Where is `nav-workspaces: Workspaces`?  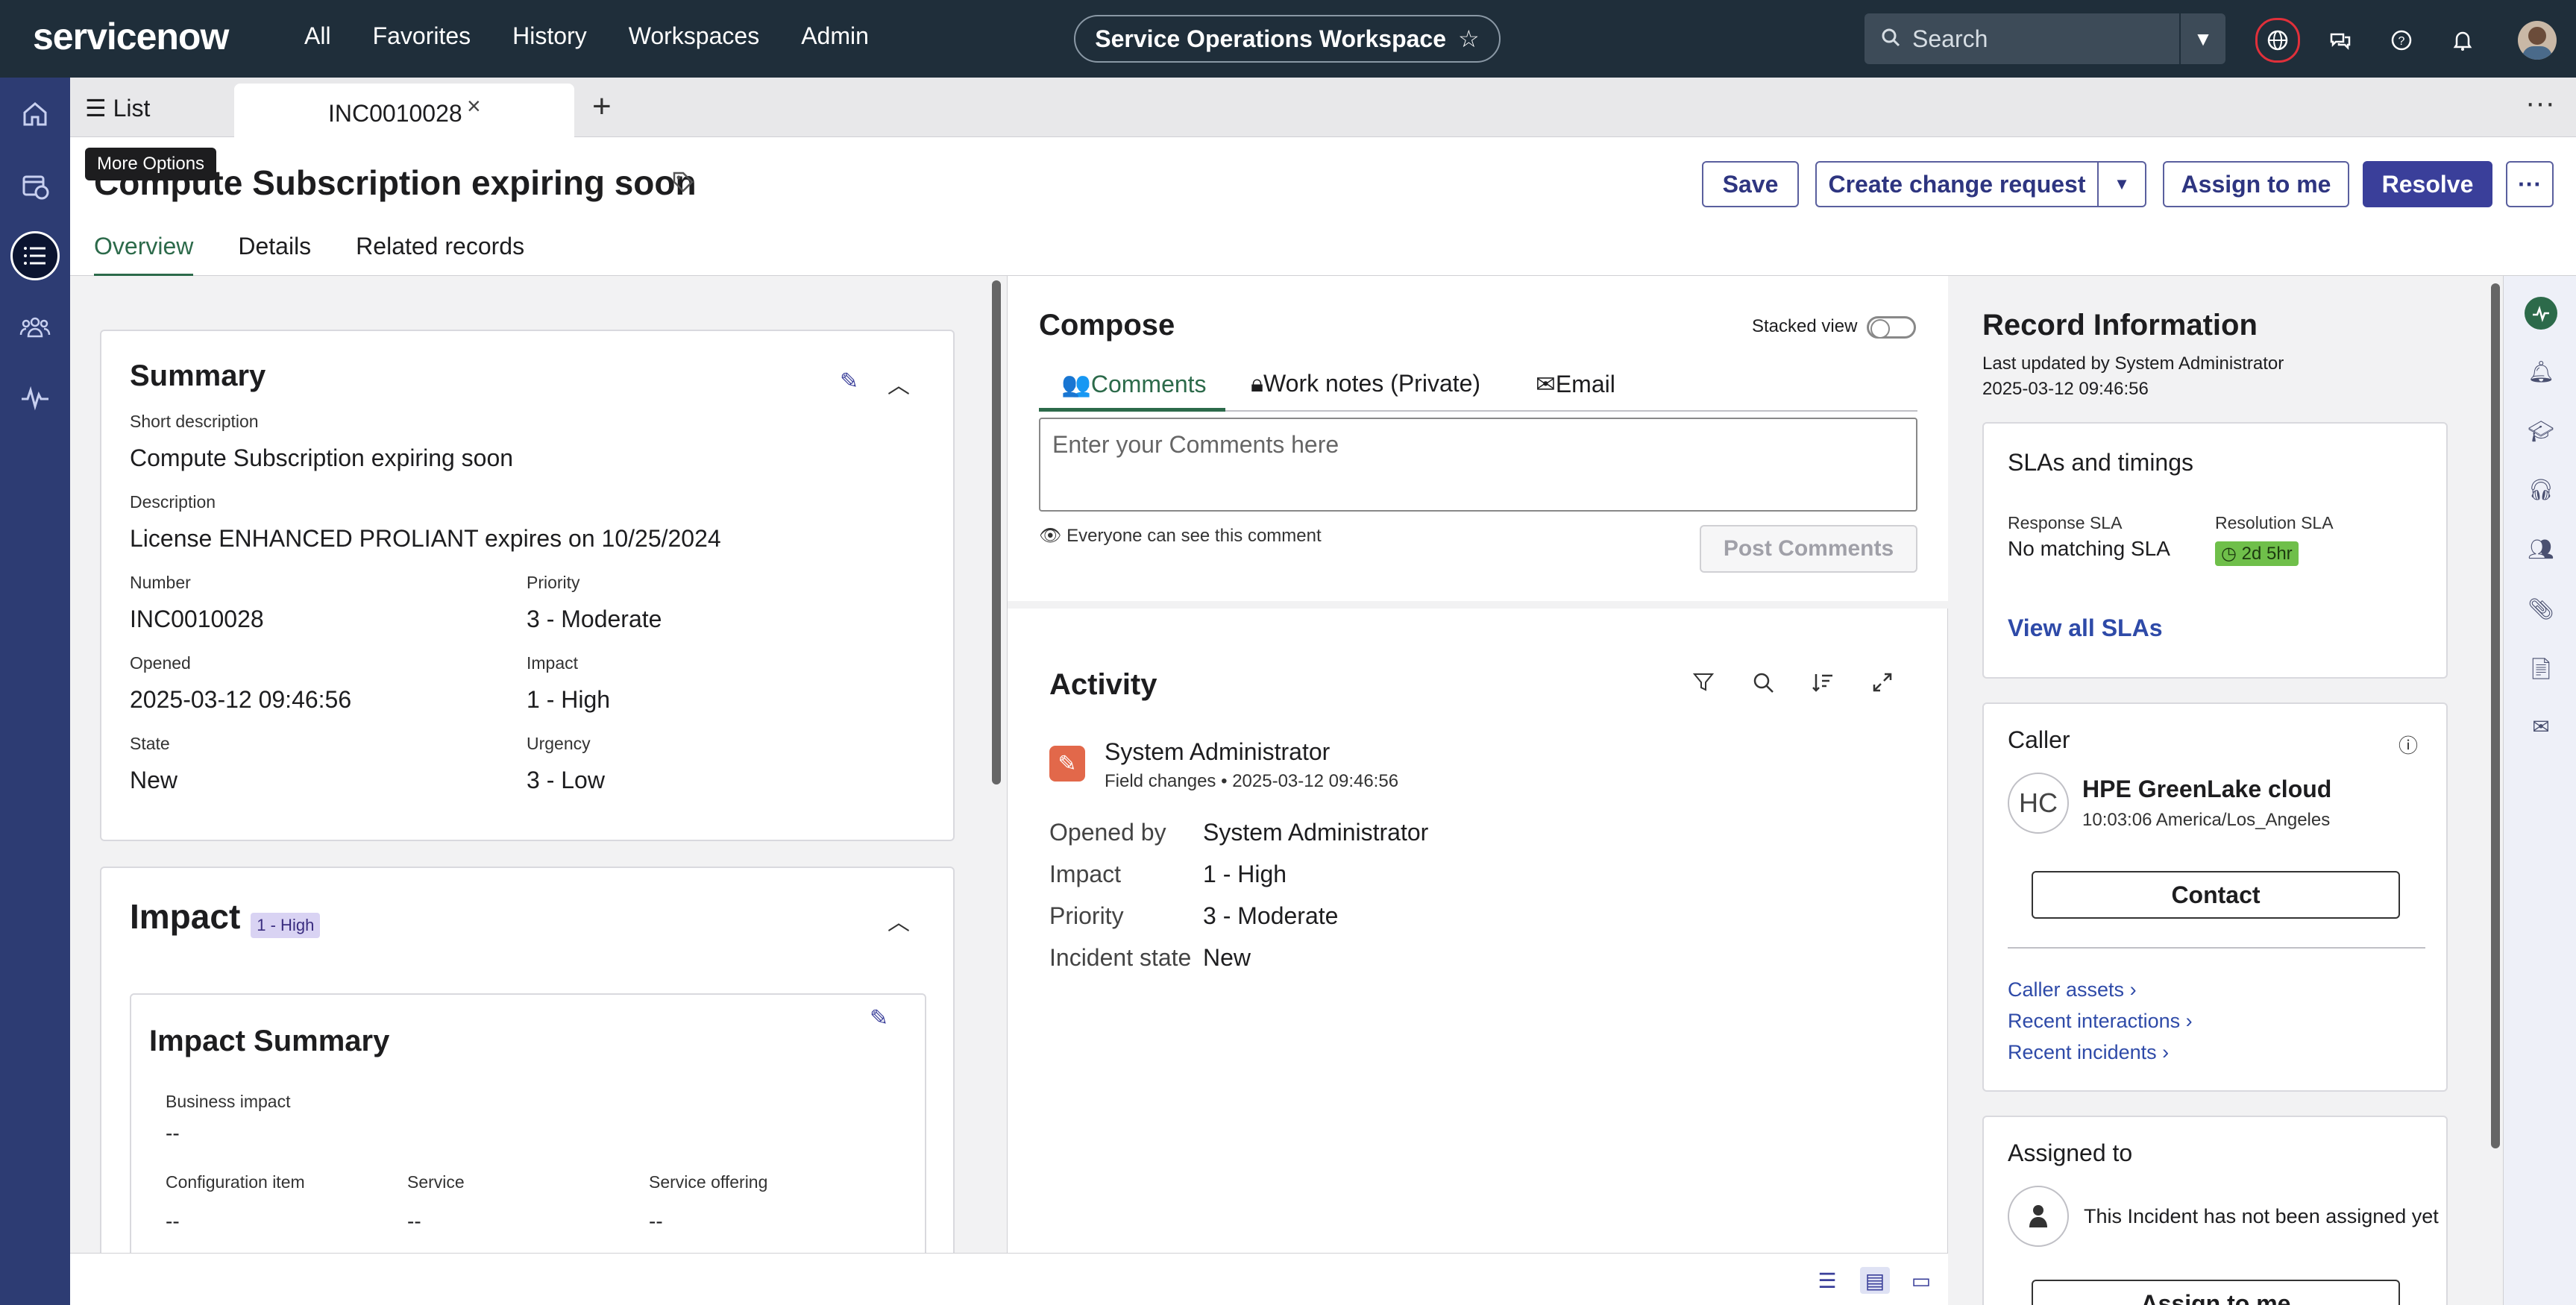 nav-workspaces: Workspaces is located at coordinates (694, 36).